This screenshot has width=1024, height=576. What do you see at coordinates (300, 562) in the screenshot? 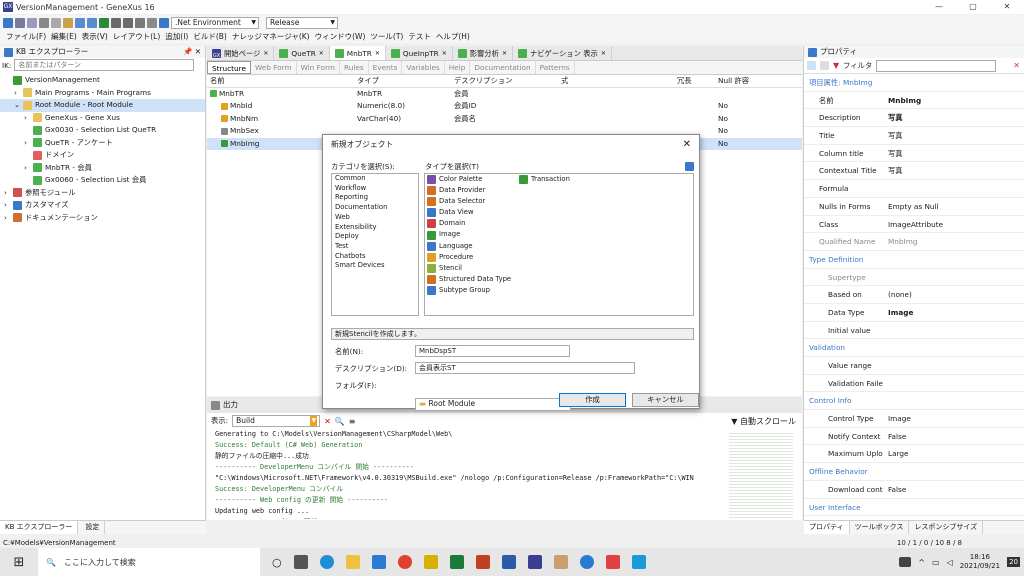
I see `widgets-icon` at bounding box center [300, 562].